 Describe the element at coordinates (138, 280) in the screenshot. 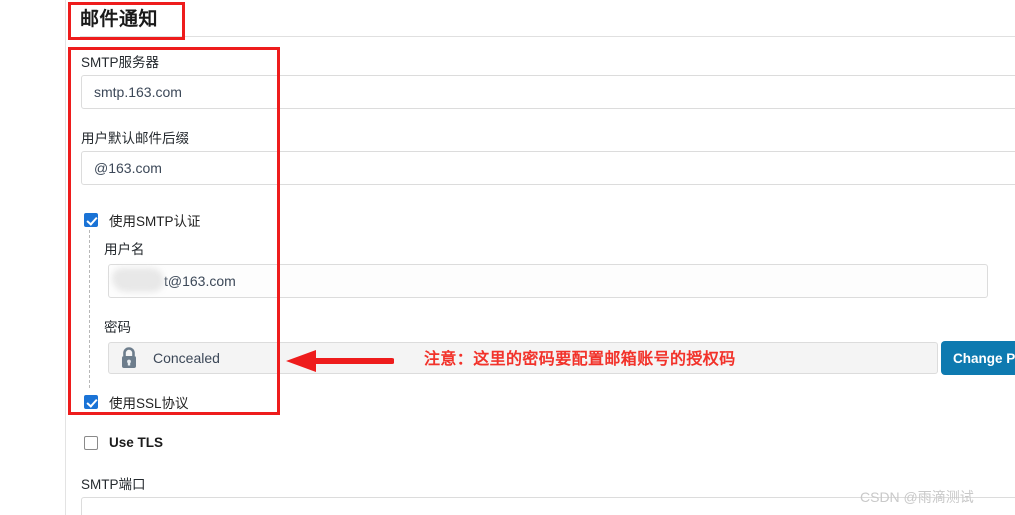

I see `username-redaction-blur` at that location.